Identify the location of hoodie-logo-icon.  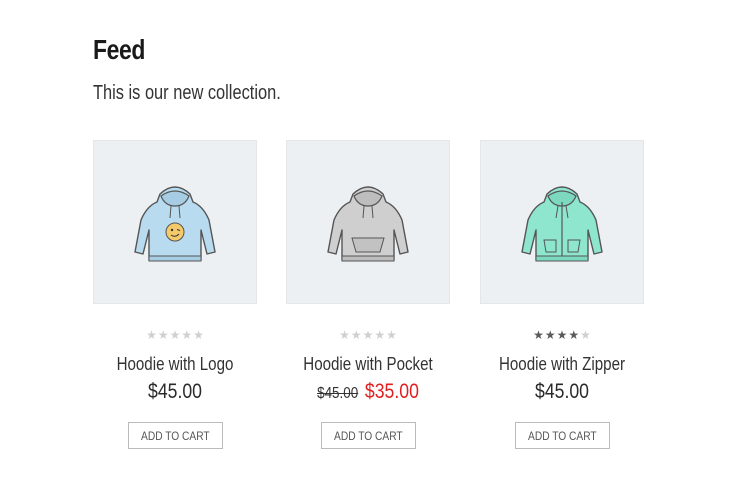
(175, 224).